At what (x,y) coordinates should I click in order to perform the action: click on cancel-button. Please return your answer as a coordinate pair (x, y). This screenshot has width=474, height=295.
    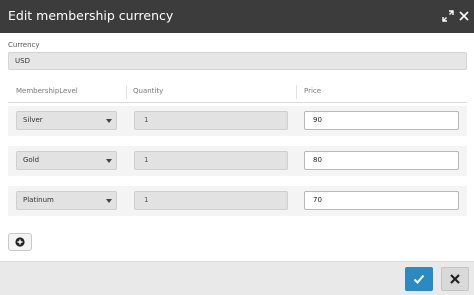
    Looking at the image, I should click on (455, 279).